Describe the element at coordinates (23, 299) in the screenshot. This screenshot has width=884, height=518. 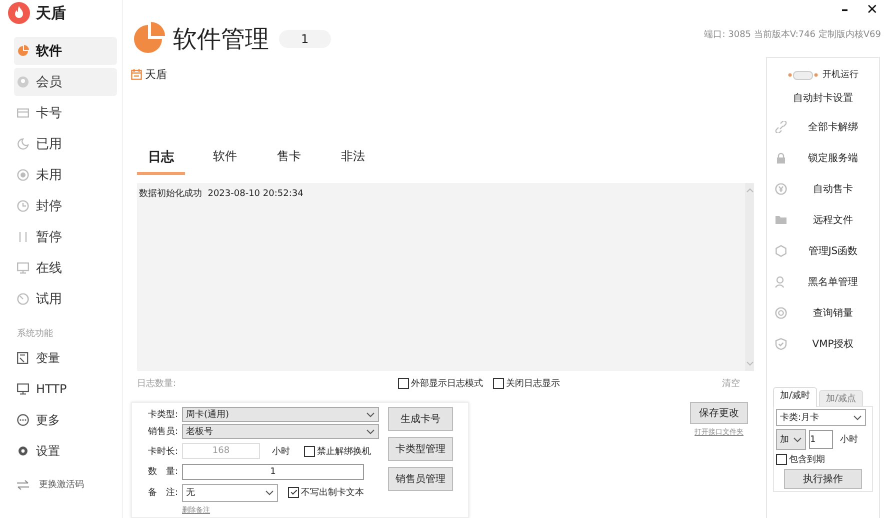
I see `gauge-icon` at that location.